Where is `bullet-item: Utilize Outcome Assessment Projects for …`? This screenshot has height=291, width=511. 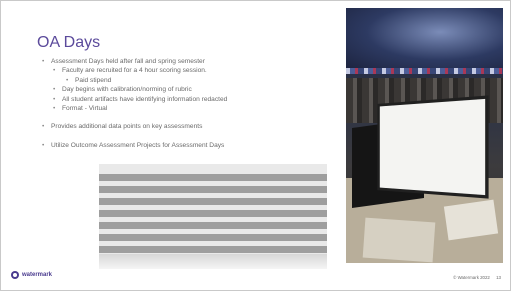
bullet-item: Utilize Outcome Assessment Projects for … is located at coordinates (191, 146).